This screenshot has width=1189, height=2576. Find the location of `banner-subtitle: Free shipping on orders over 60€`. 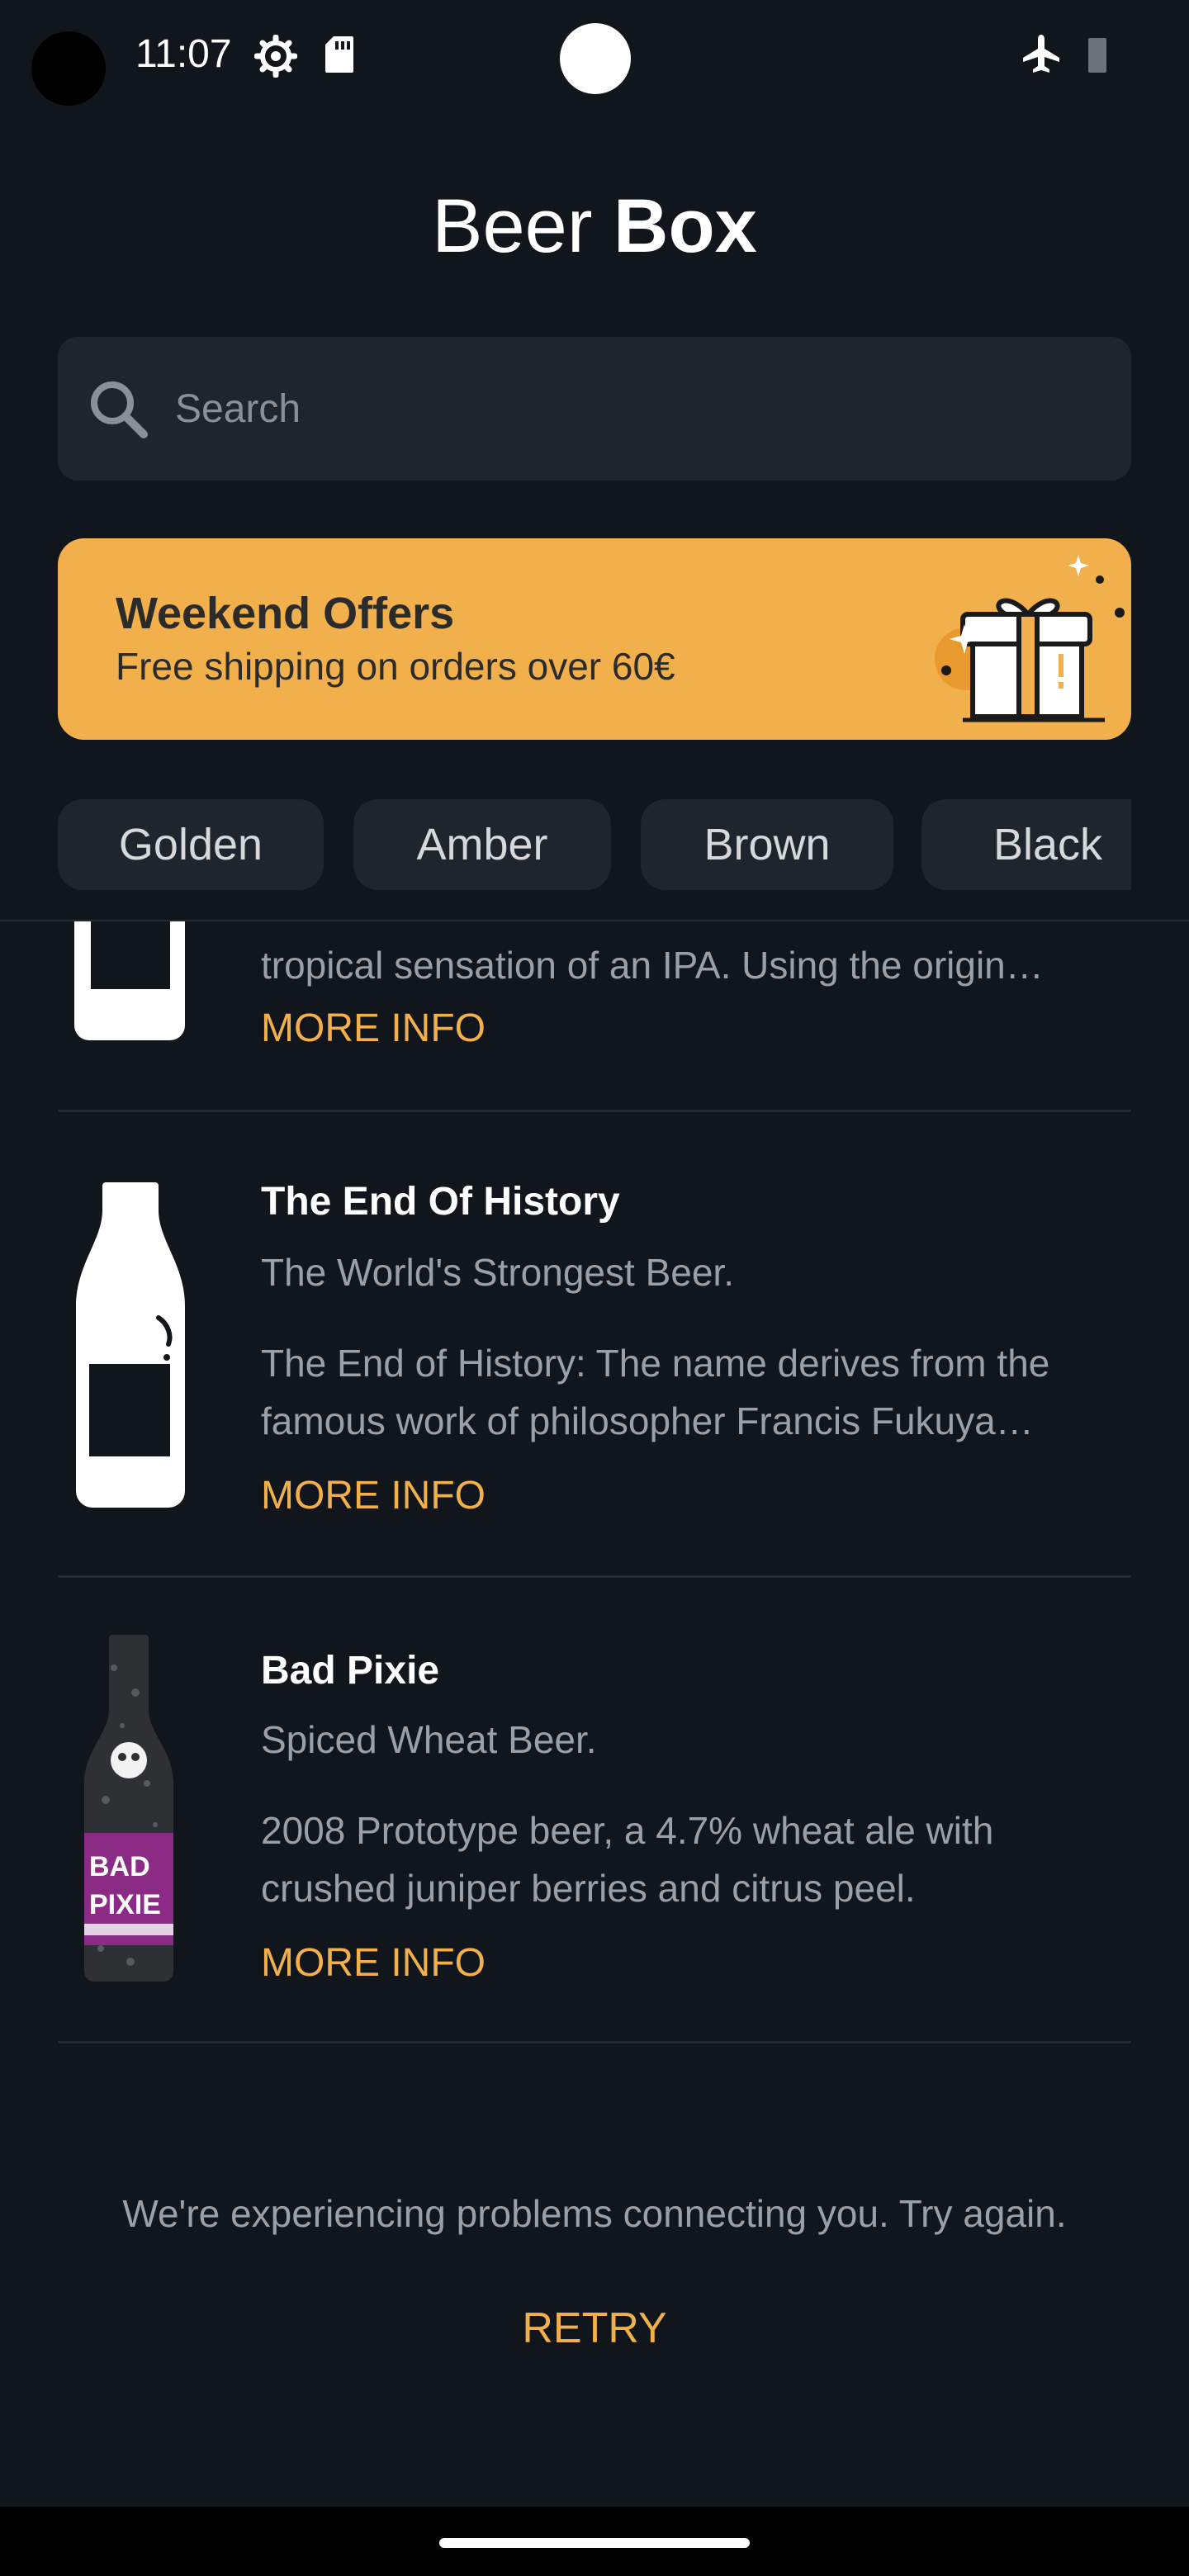

banner-subtitle: Free shipping on orders over 60€ is located at coordinates (395, 666).